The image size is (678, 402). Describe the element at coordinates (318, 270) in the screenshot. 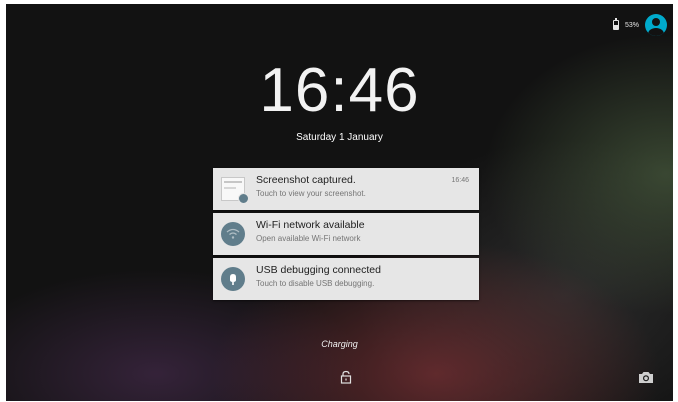

I see `notification-title: USB debugging connected` at that location.